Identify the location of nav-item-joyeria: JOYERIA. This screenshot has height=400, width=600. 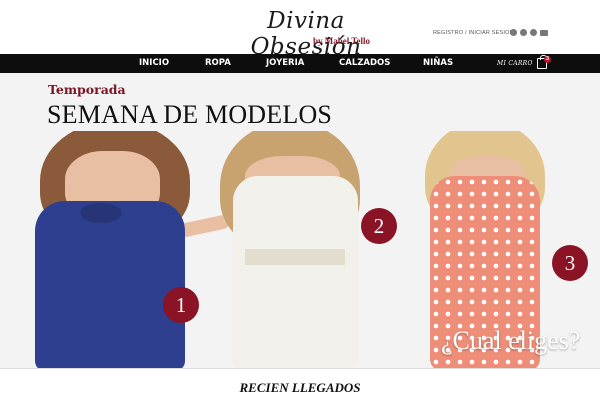
(285, 63).